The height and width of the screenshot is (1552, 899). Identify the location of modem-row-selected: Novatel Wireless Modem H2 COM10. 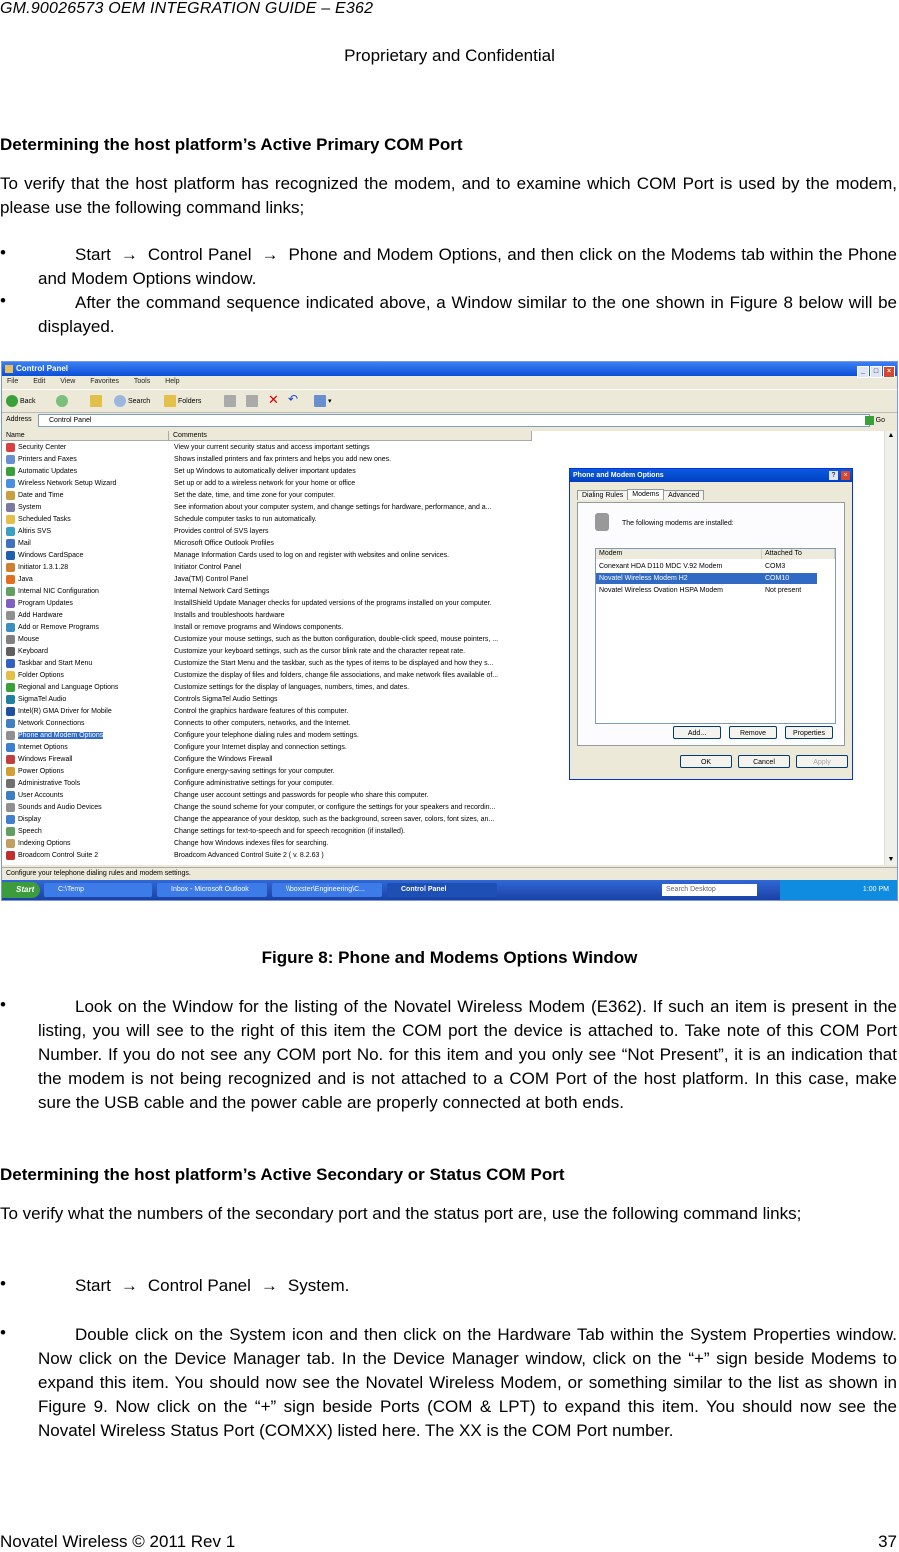
(706, 578).